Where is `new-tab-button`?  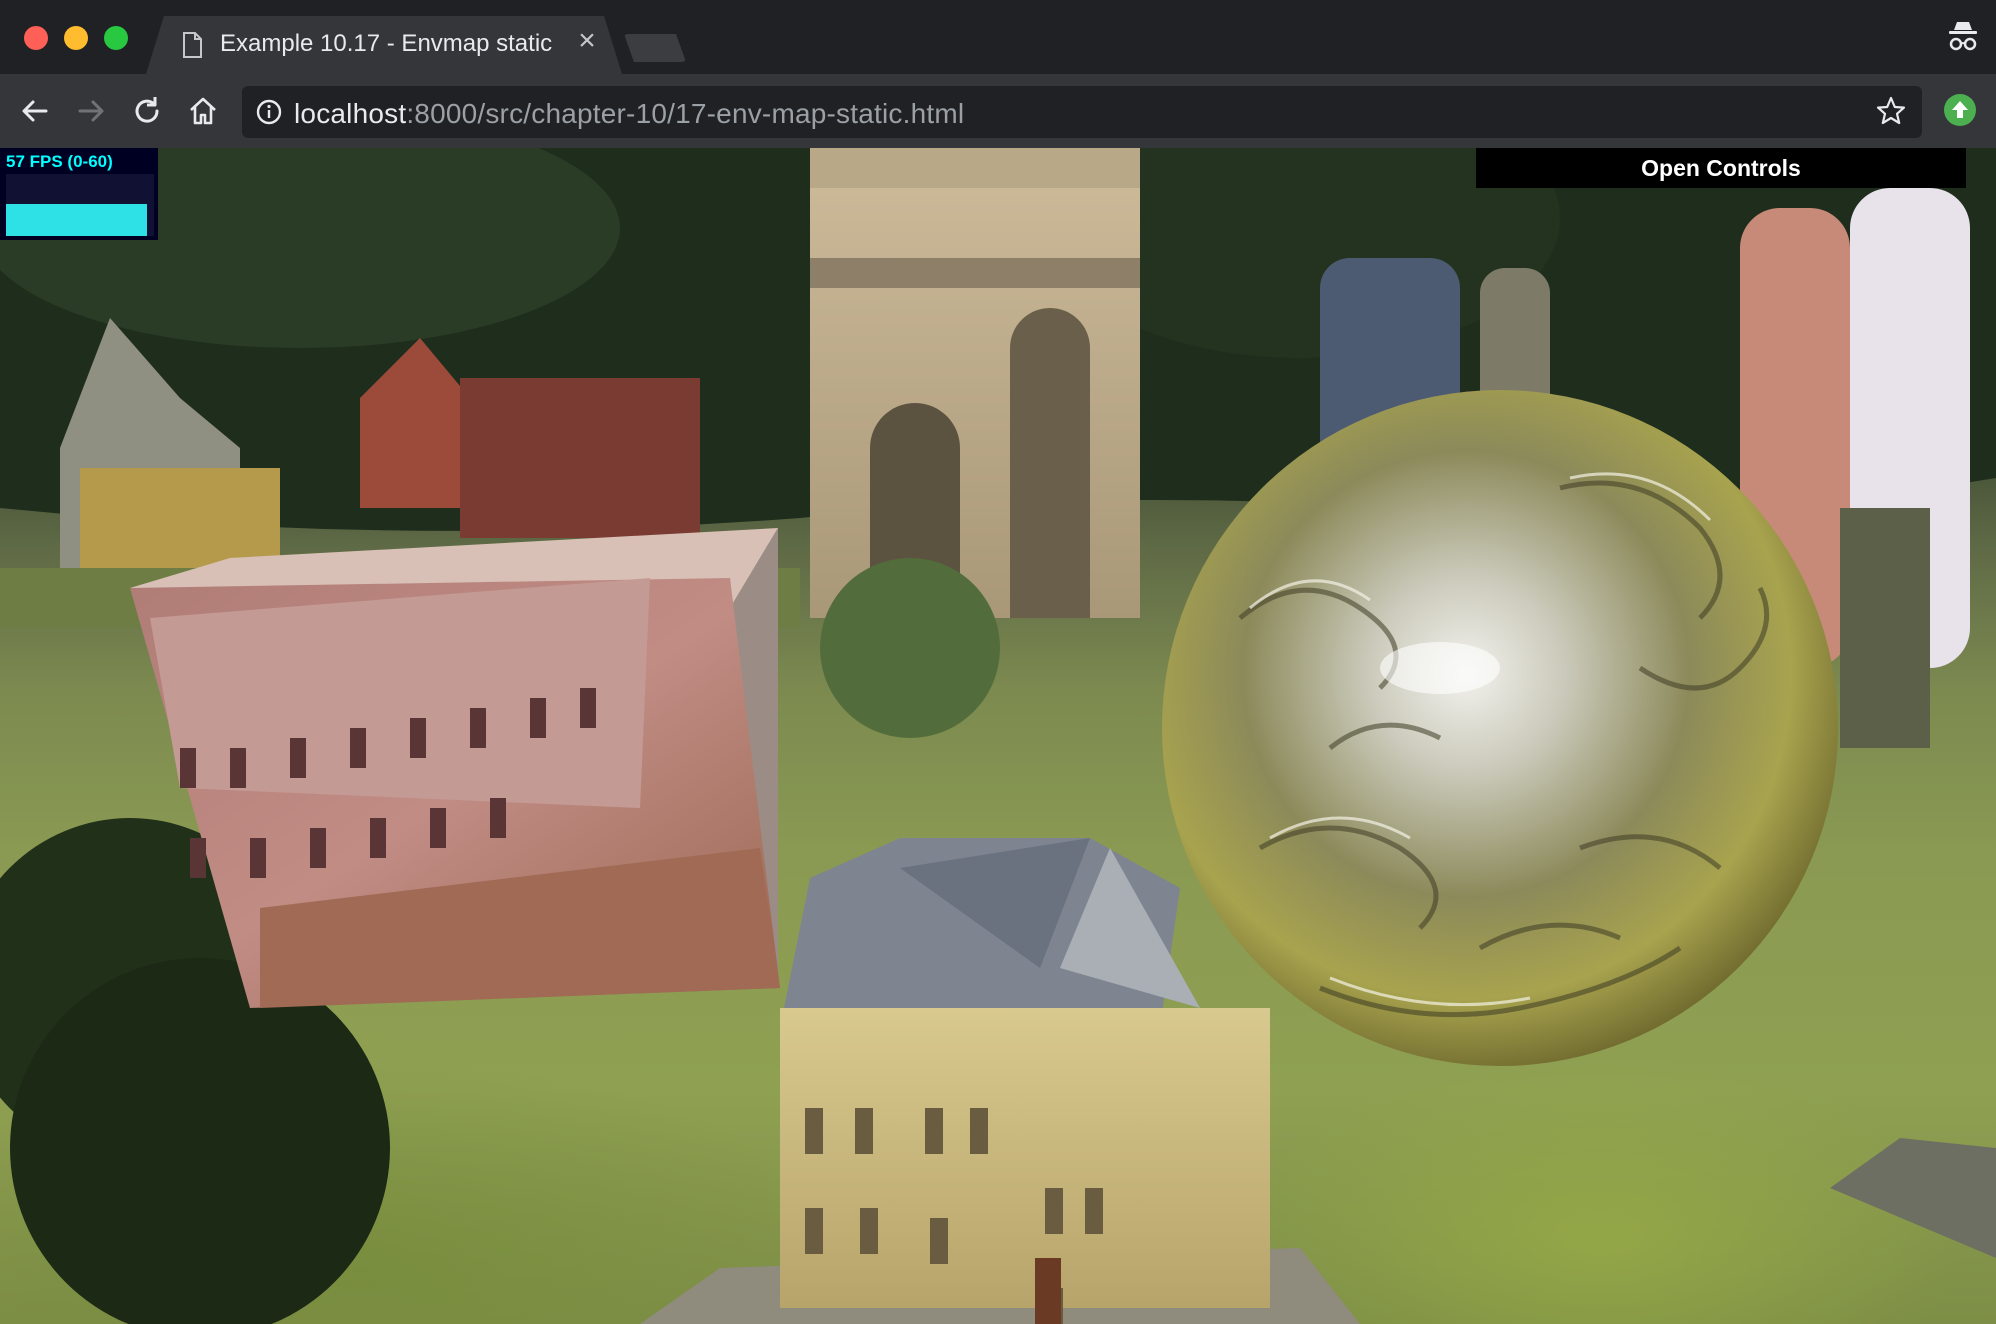
new-tab-button is located at coordinates (655, 48).